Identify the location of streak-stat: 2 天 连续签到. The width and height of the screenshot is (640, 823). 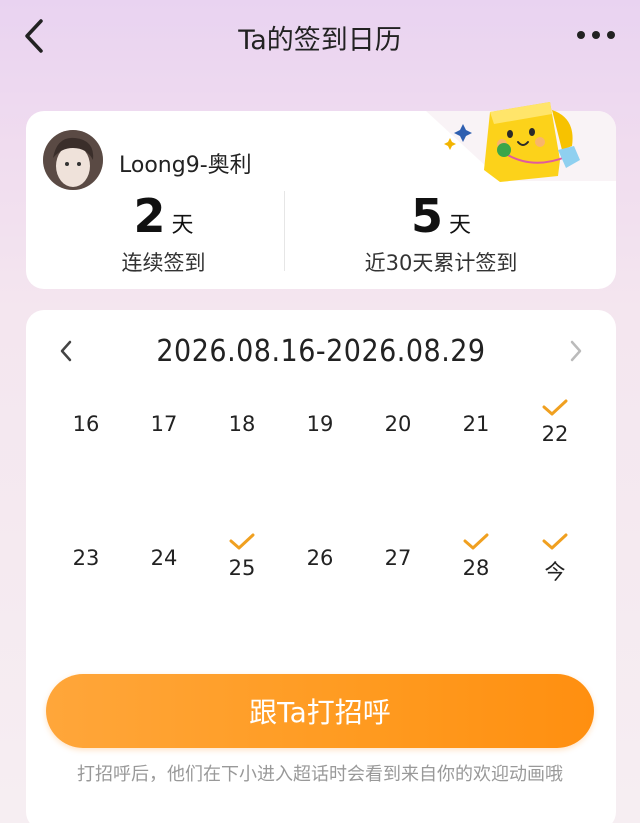
(163, 235).